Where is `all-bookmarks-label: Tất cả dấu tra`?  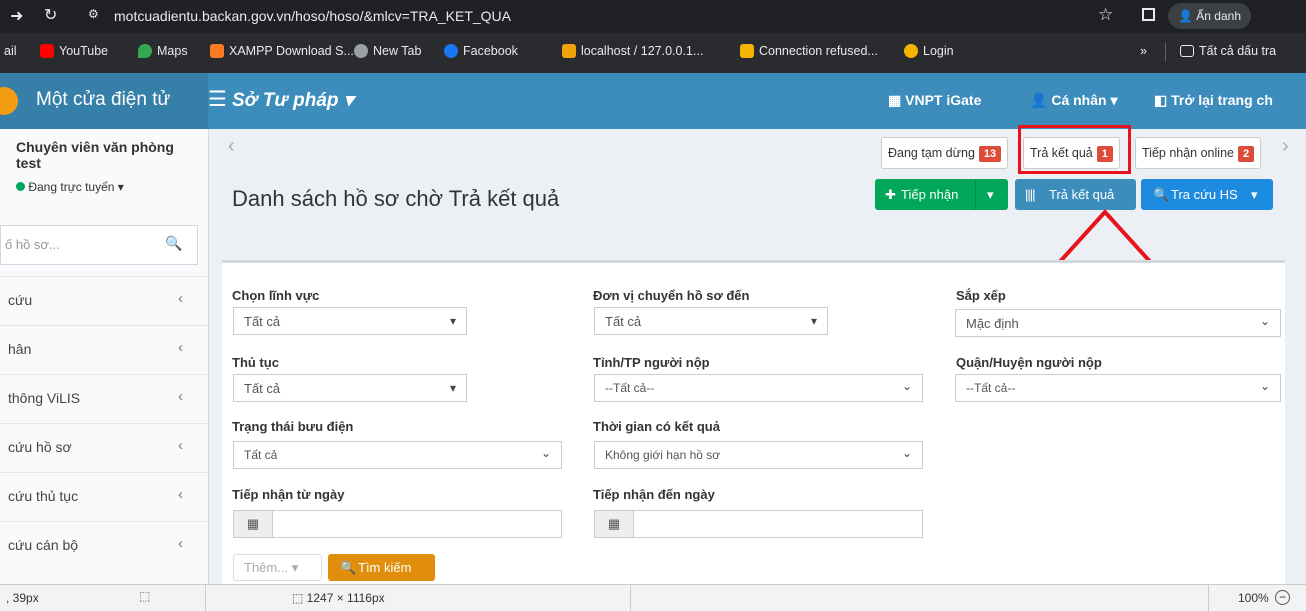
all-bookmarks-label: Tất cả dấu tra is located at coordinates (1238, 51).